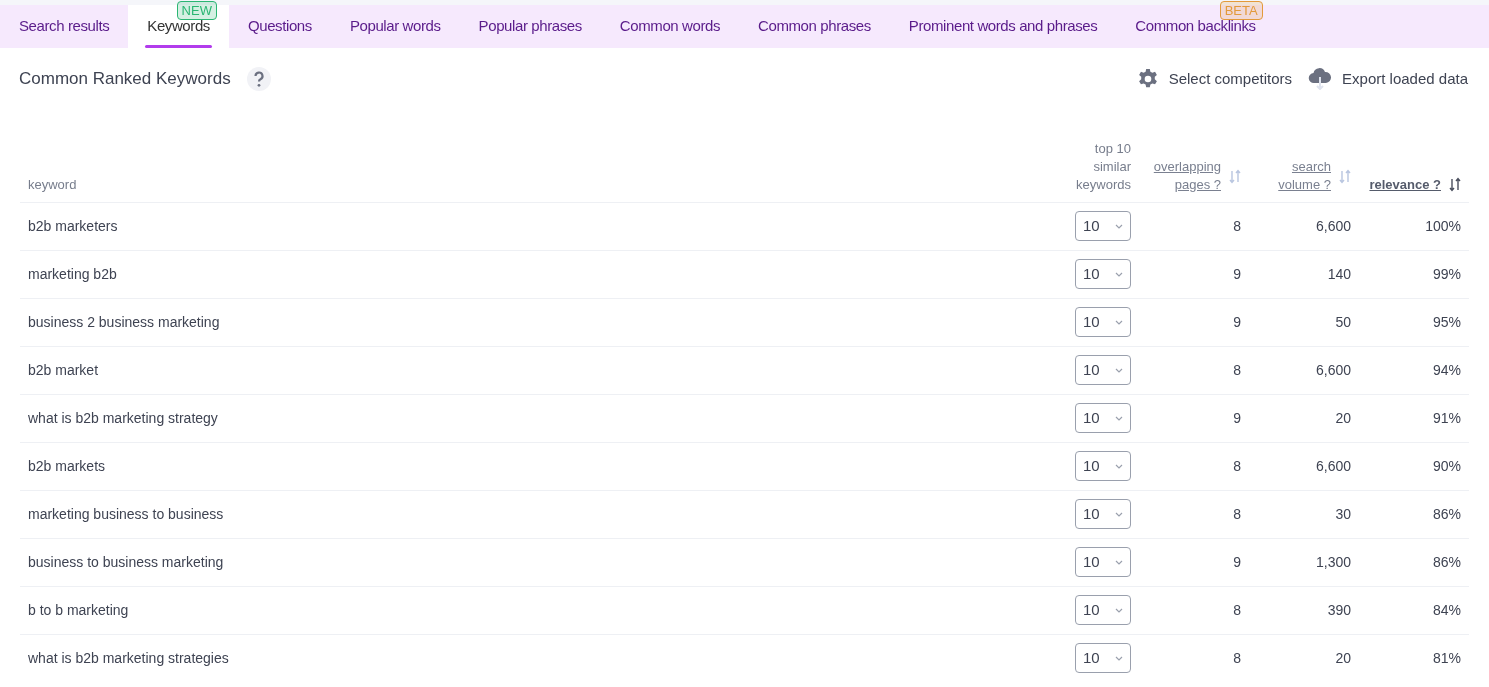  Describe the element at coordinates (1443, 225) in the screenshot. I see `table-cell: 100%` at that location.